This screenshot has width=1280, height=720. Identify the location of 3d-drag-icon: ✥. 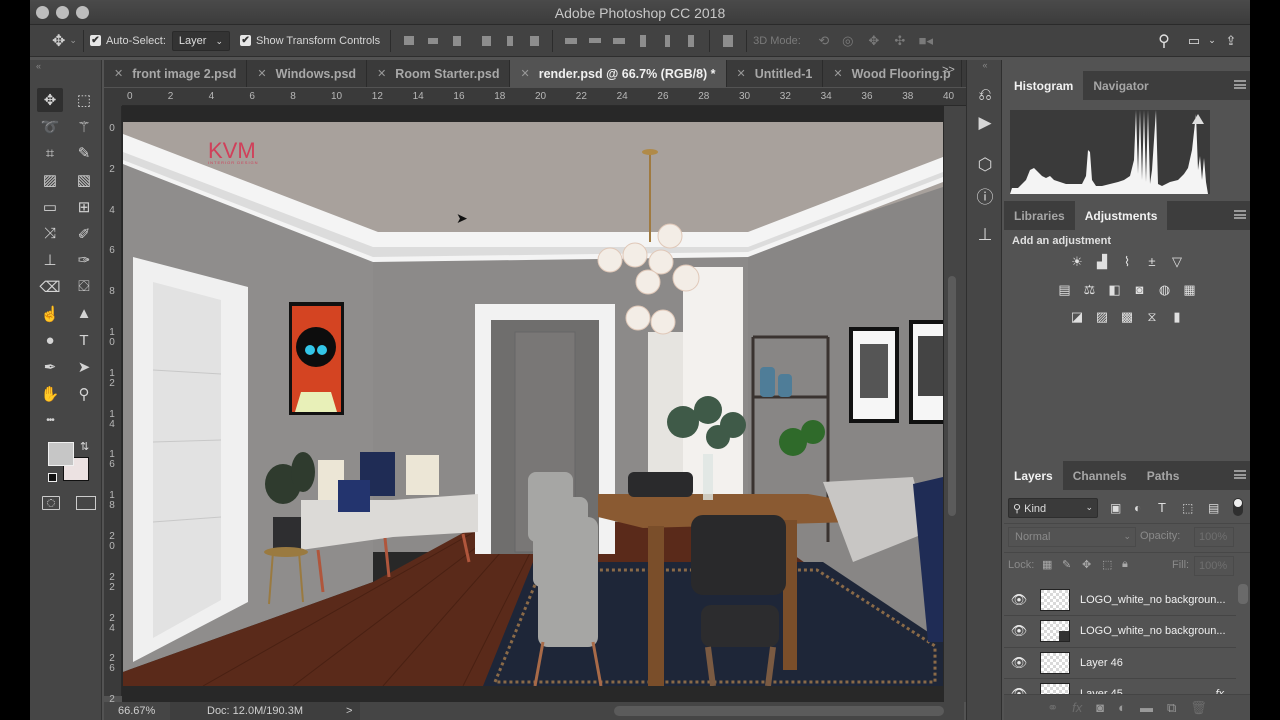
(874, 41).